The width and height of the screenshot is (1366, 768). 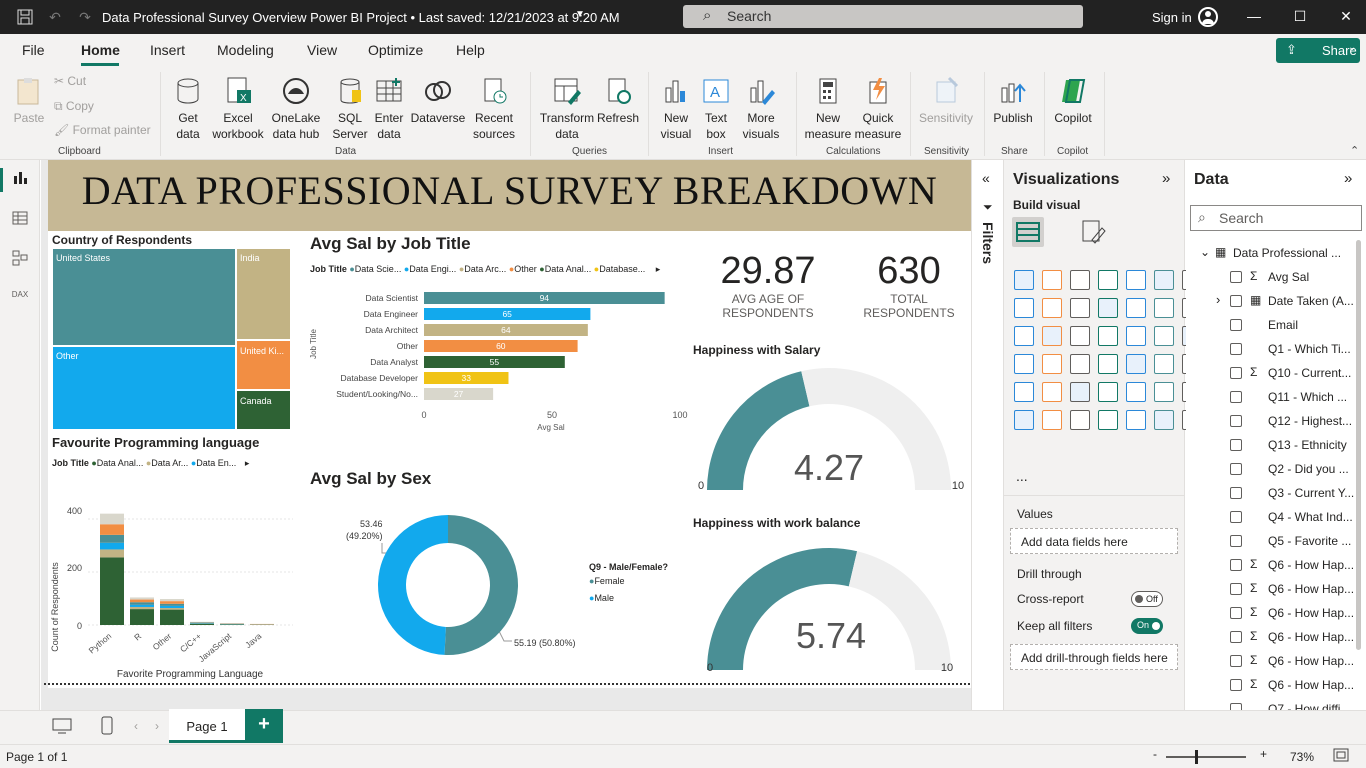 What do you see at coordinates (102, 130) in the screenshot?
I see `format-painter-button: 🖌 Format painter` at bounding box center [102, 130].